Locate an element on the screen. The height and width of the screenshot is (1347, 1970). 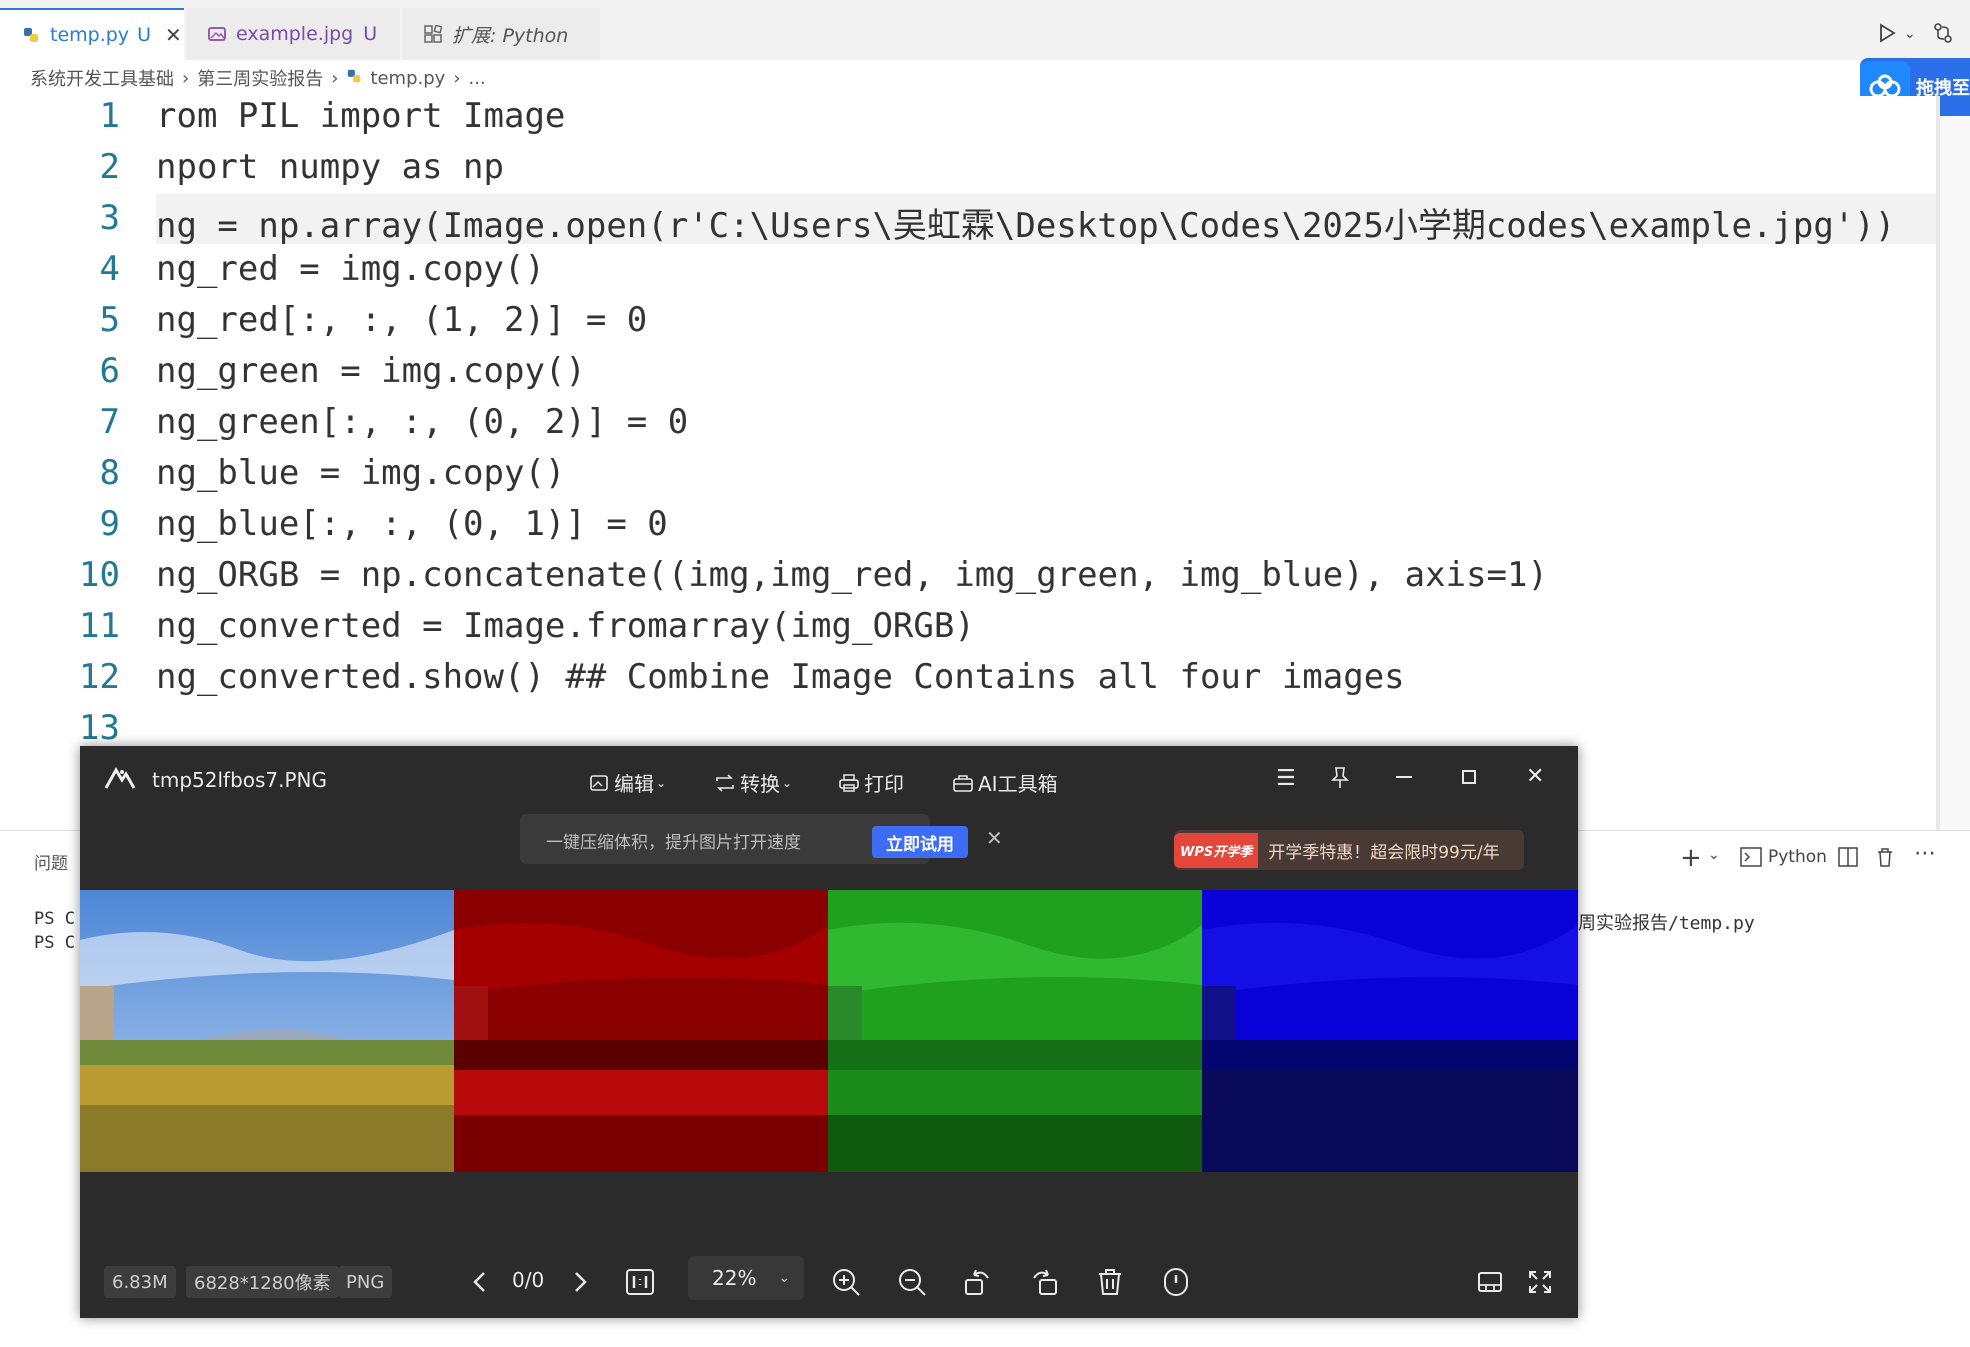
toolbox-icon is located at coordinates (963, 783).